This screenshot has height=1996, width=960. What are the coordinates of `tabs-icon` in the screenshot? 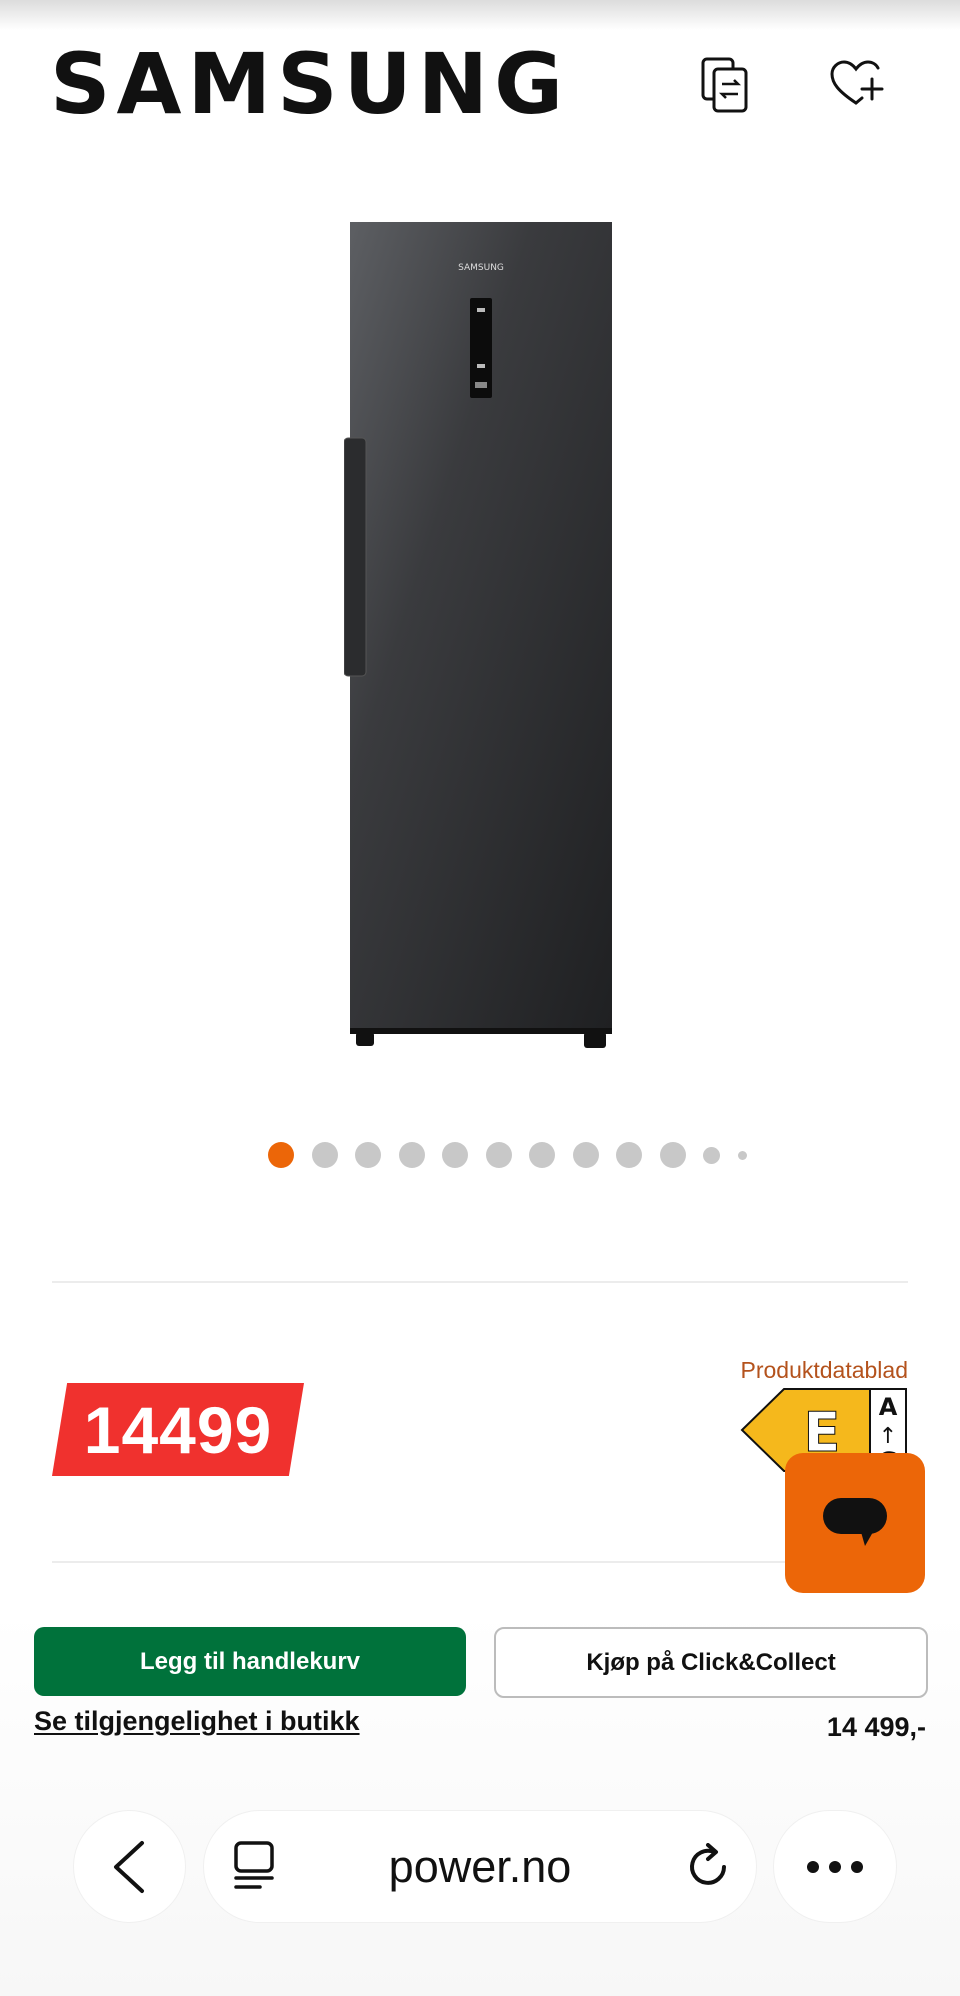 It's located at (254, 1865).